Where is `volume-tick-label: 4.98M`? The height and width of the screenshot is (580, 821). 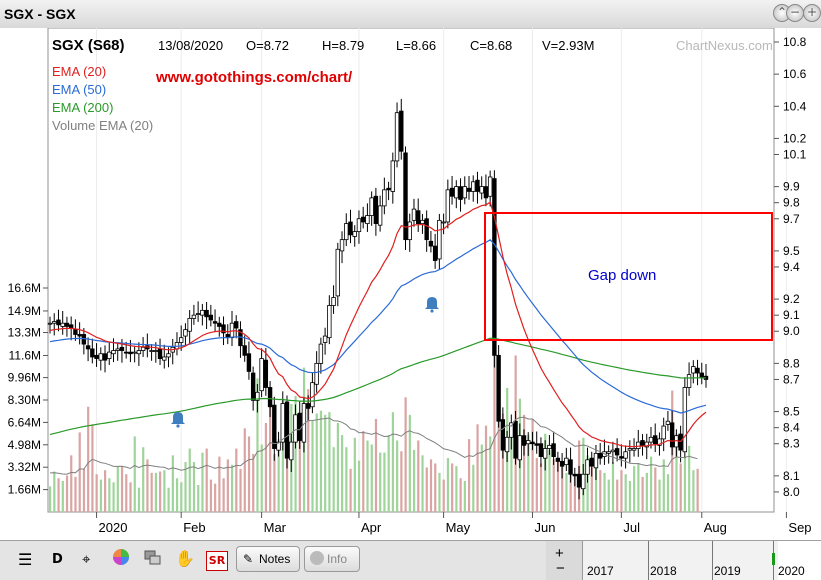 volume-tick-label: 4.98M is located at coordinates (24, 445).